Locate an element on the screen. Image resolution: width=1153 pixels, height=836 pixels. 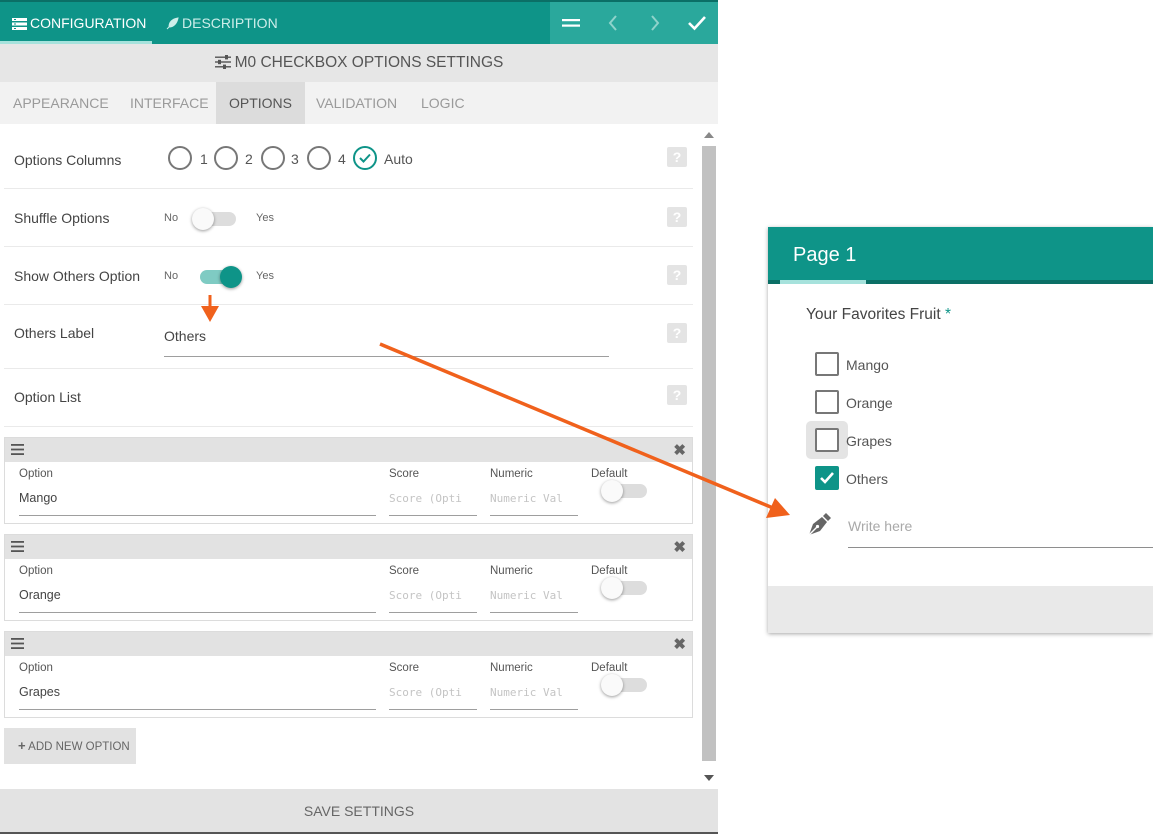
subtab-validation: VALIDATION is located at coordinates (356, 103).